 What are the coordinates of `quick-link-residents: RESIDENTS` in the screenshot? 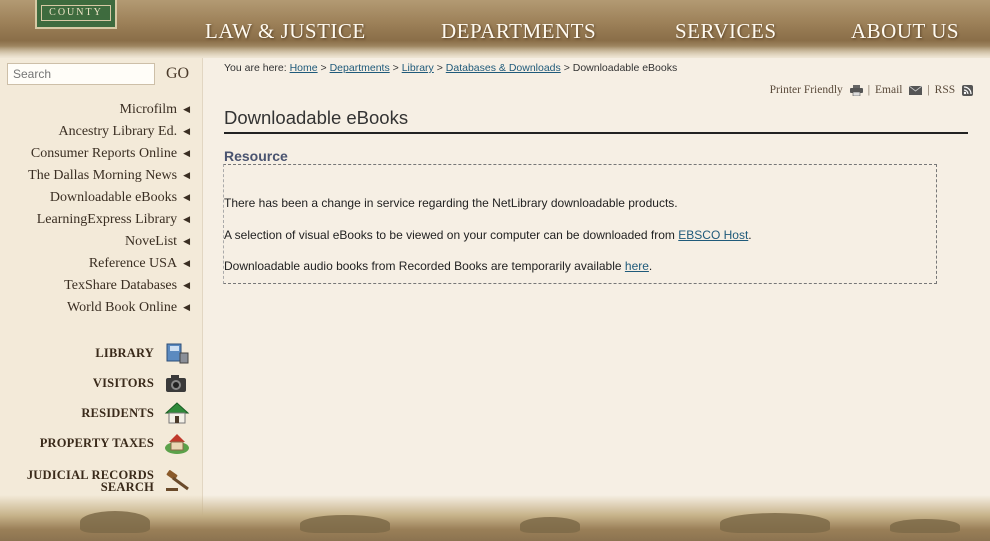 It's located at (95, 413).